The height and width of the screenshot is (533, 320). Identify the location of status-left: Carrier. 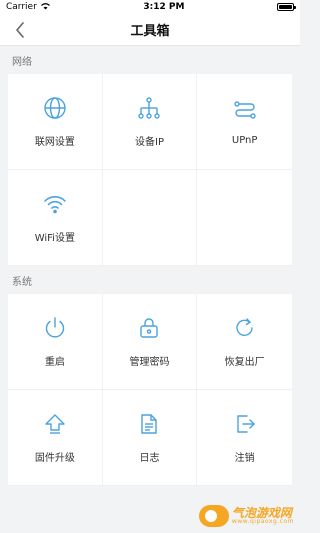
(28, 7).